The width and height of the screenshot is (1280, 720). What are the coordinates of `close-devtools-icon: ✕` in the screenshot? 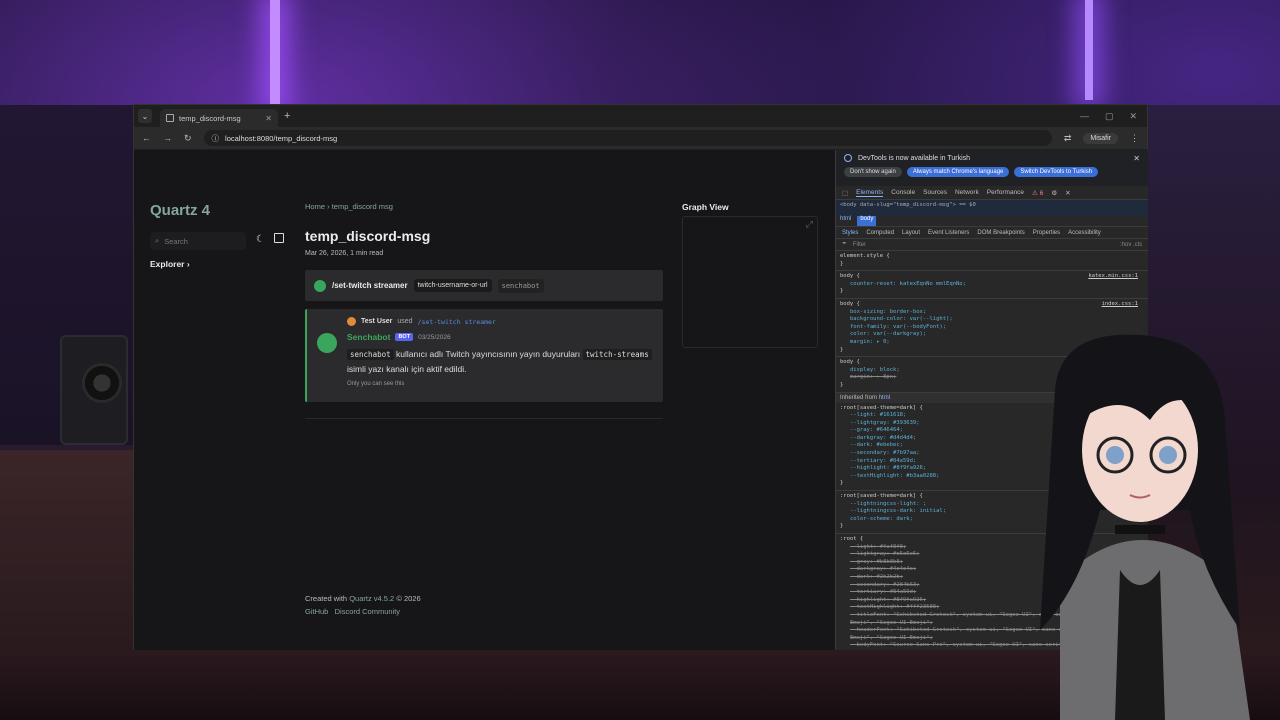 It's located at (1067, 193).